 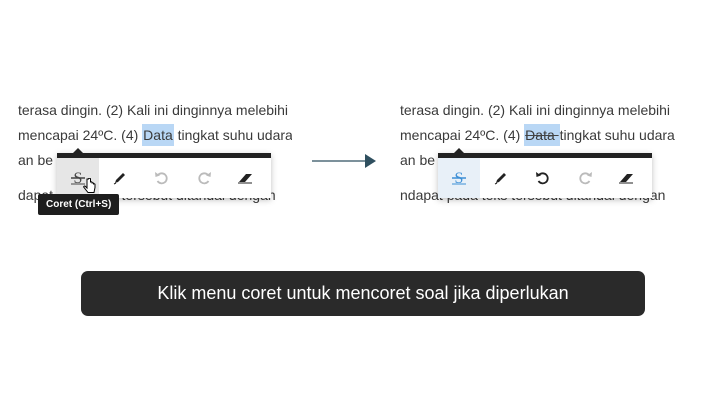 I want to click on selected-word: Data, so click(x=158, y=135).